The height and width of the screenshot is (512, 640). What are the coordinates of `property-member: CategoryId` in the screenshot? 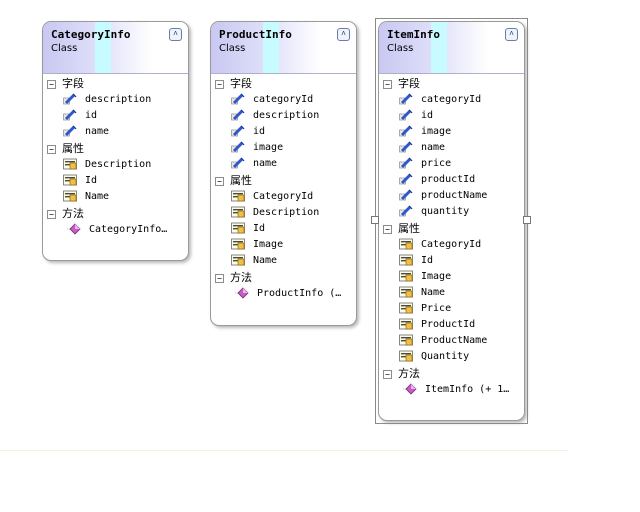 It's located at (283, 197).